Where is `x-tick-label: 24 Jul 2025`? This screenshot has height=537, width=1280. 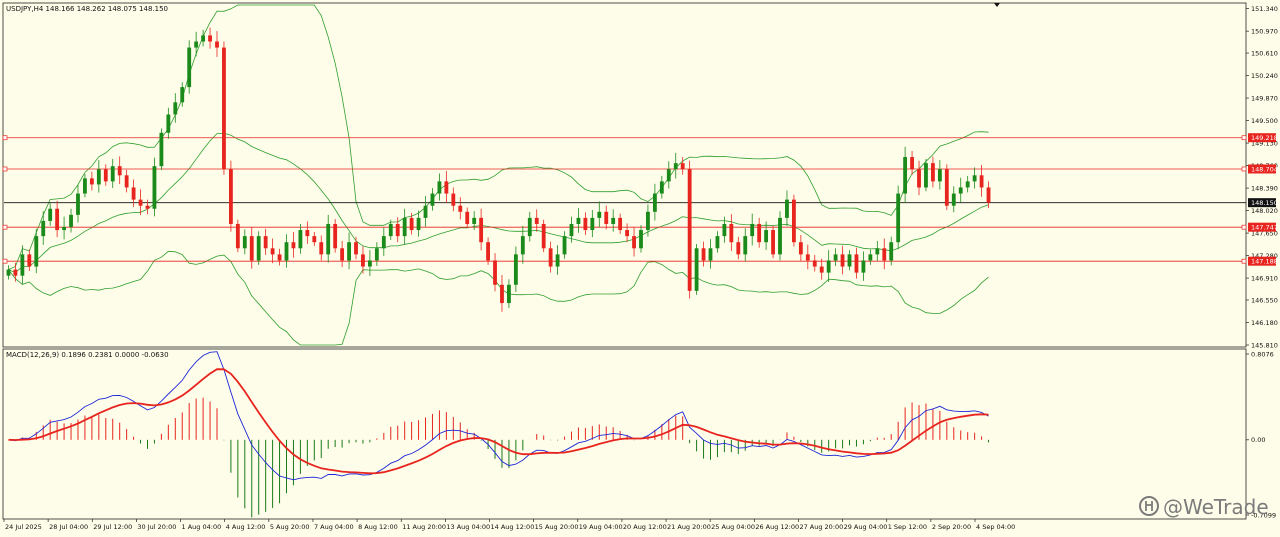
x-tick-label: 24 Jul 2025 is located at coordinates (23, 527).